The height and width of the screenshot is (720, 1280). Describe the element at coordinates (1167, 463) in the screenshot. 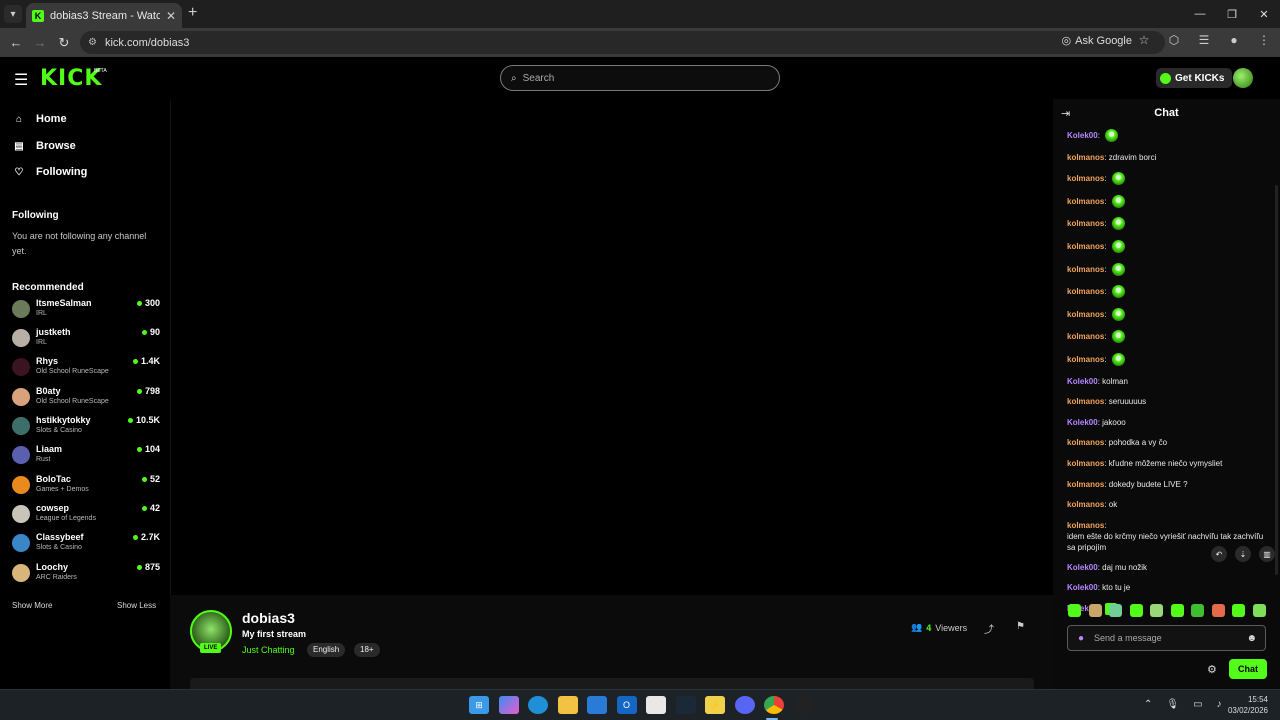

I see `chat-message: kolmanos: kľudne môžeme niečo vymysliet` at that location.